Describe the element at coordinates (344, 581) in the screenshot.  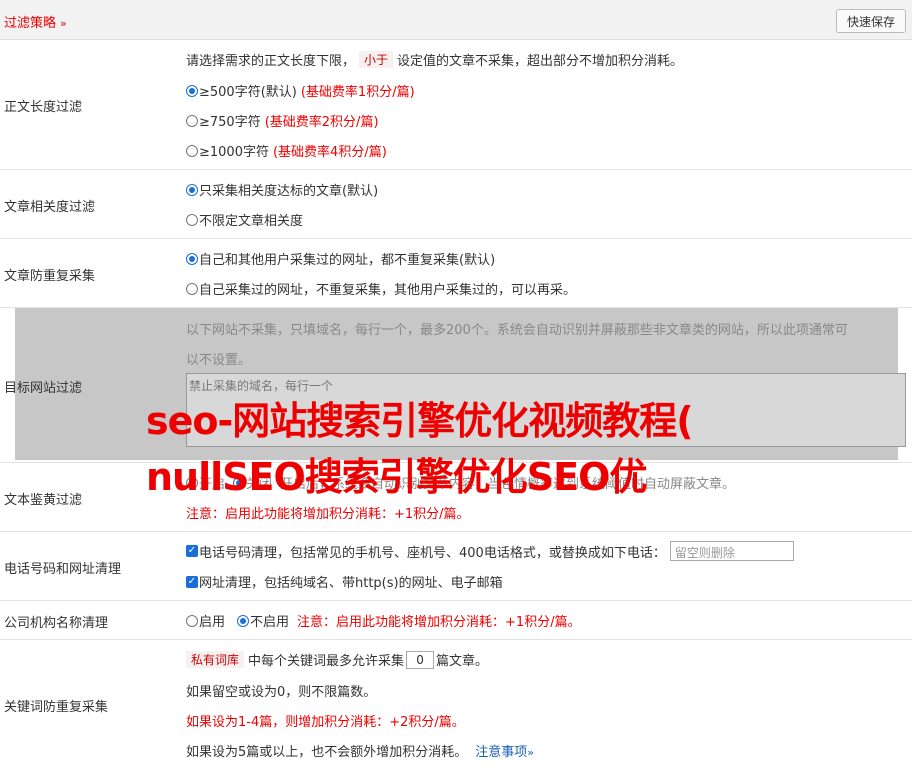
I see `url-clean-option: ✓ 网址清理，包括纯域名、带http(s)的网址、电子邮箱` at that location.